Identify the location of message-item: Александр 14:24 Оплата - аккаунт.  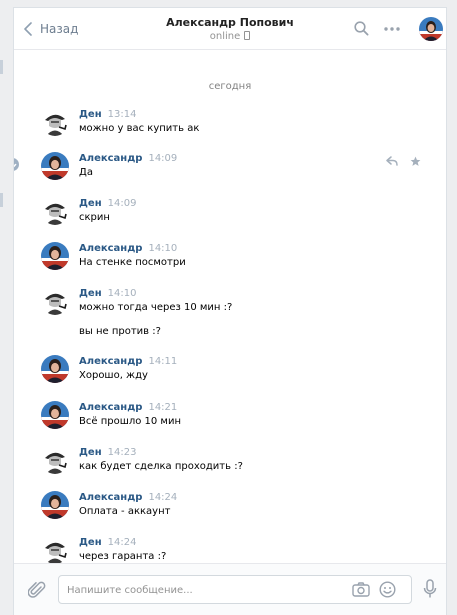
(230, 505).